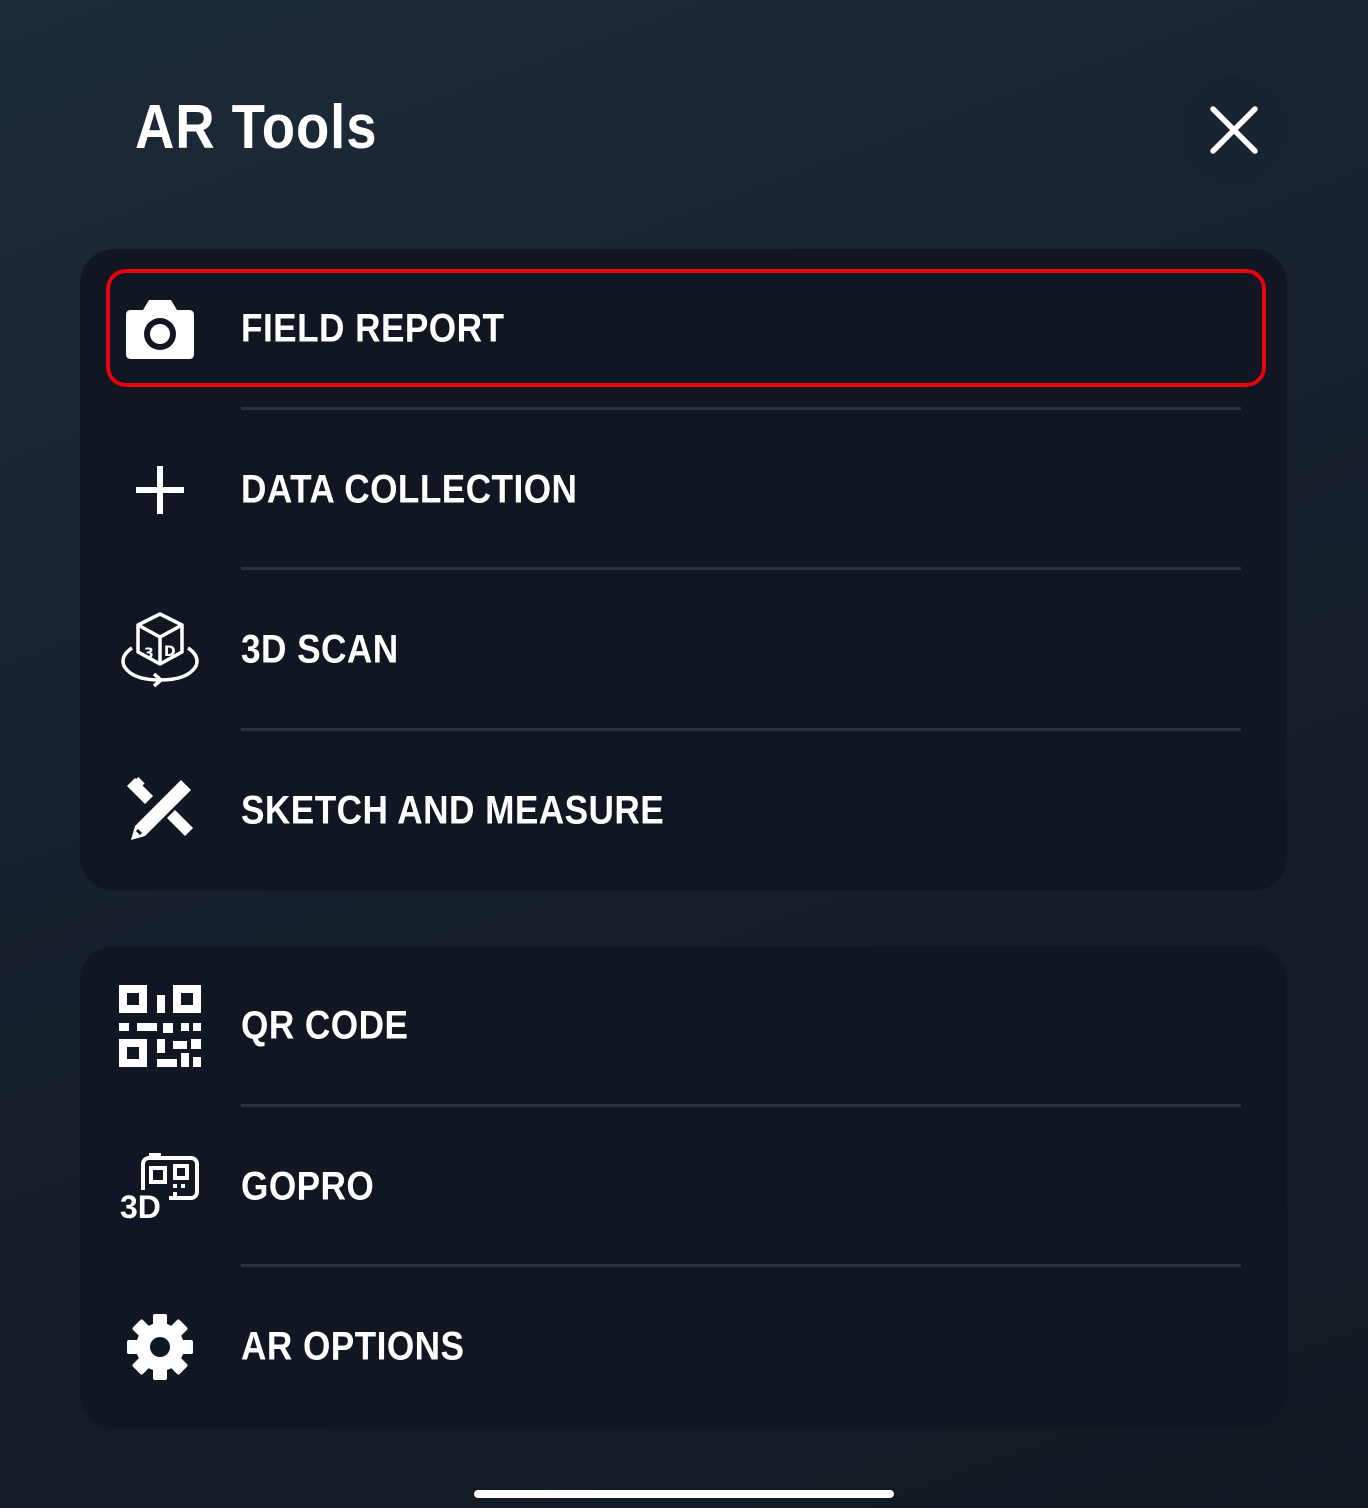 The image size is (1368, 1508). I want to click on menu-item-ar-options: AR OPTIONS, so click(683, 1347).